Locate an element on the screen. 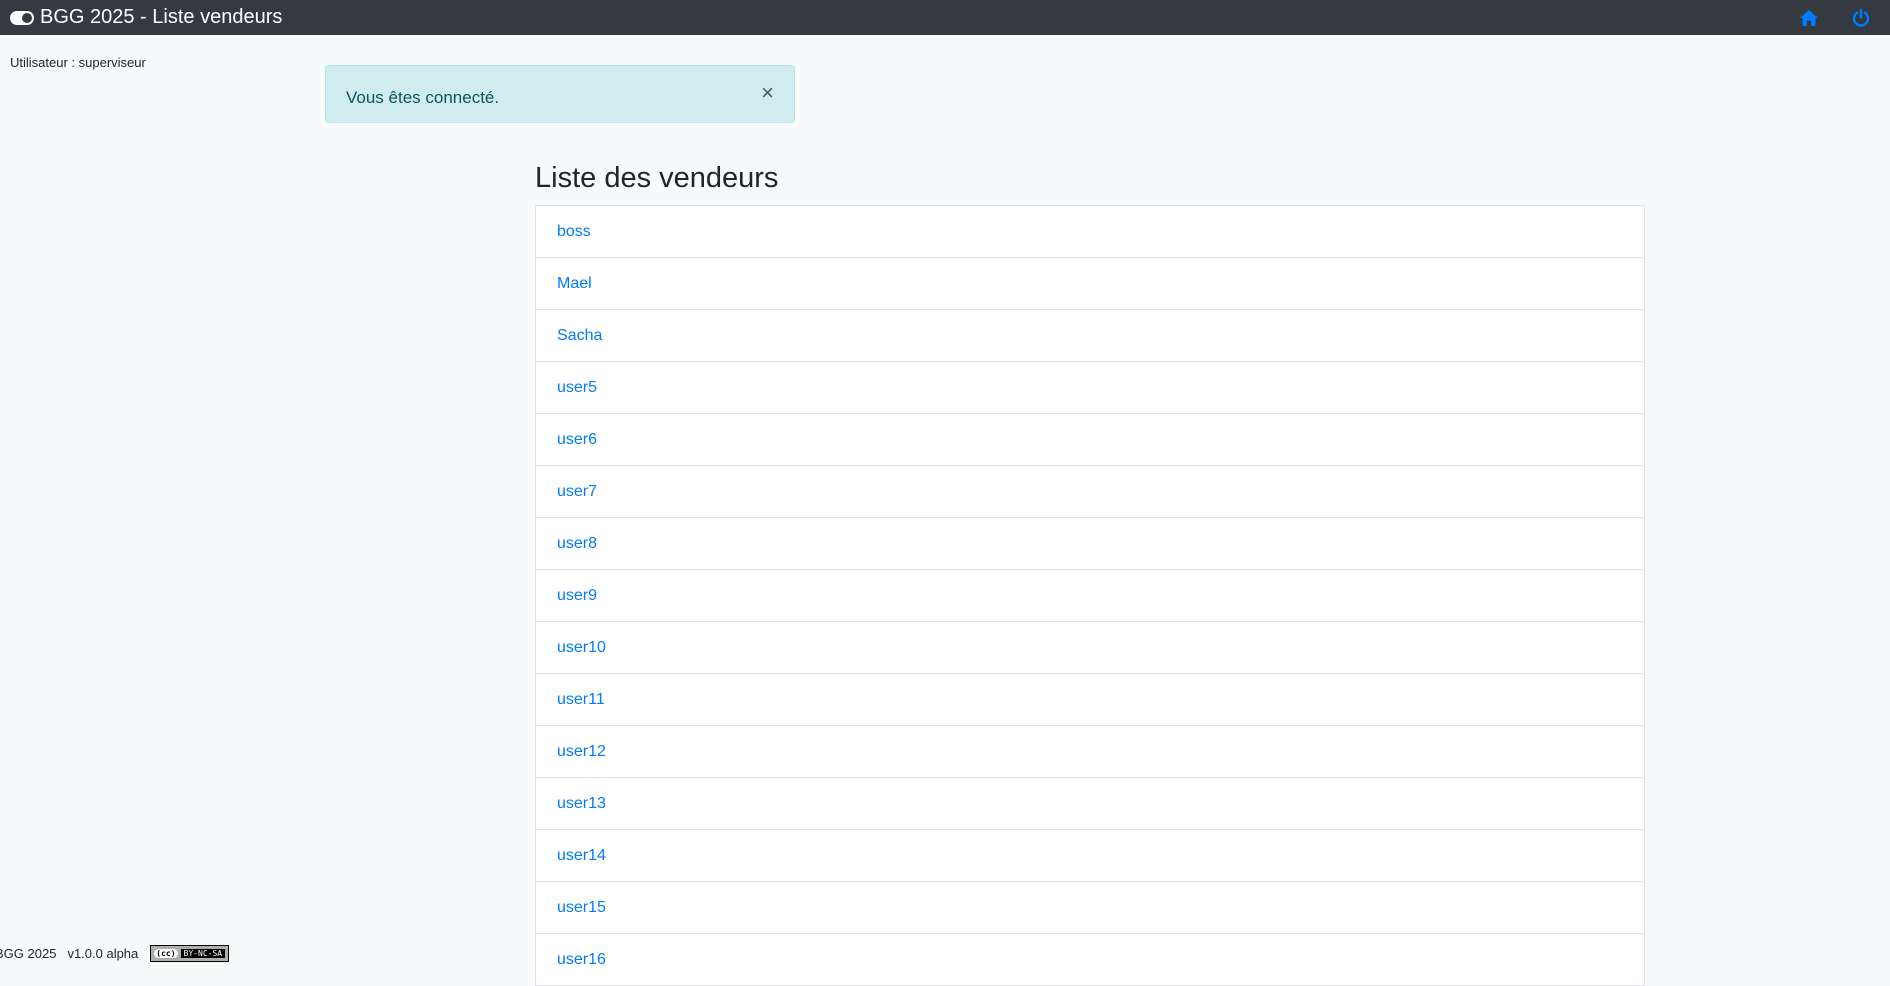 Image resolution: width=1890 pixels, height=986 pixels. current-user-label: Utilisateur : superviseur is located at coordinates (78, 62).